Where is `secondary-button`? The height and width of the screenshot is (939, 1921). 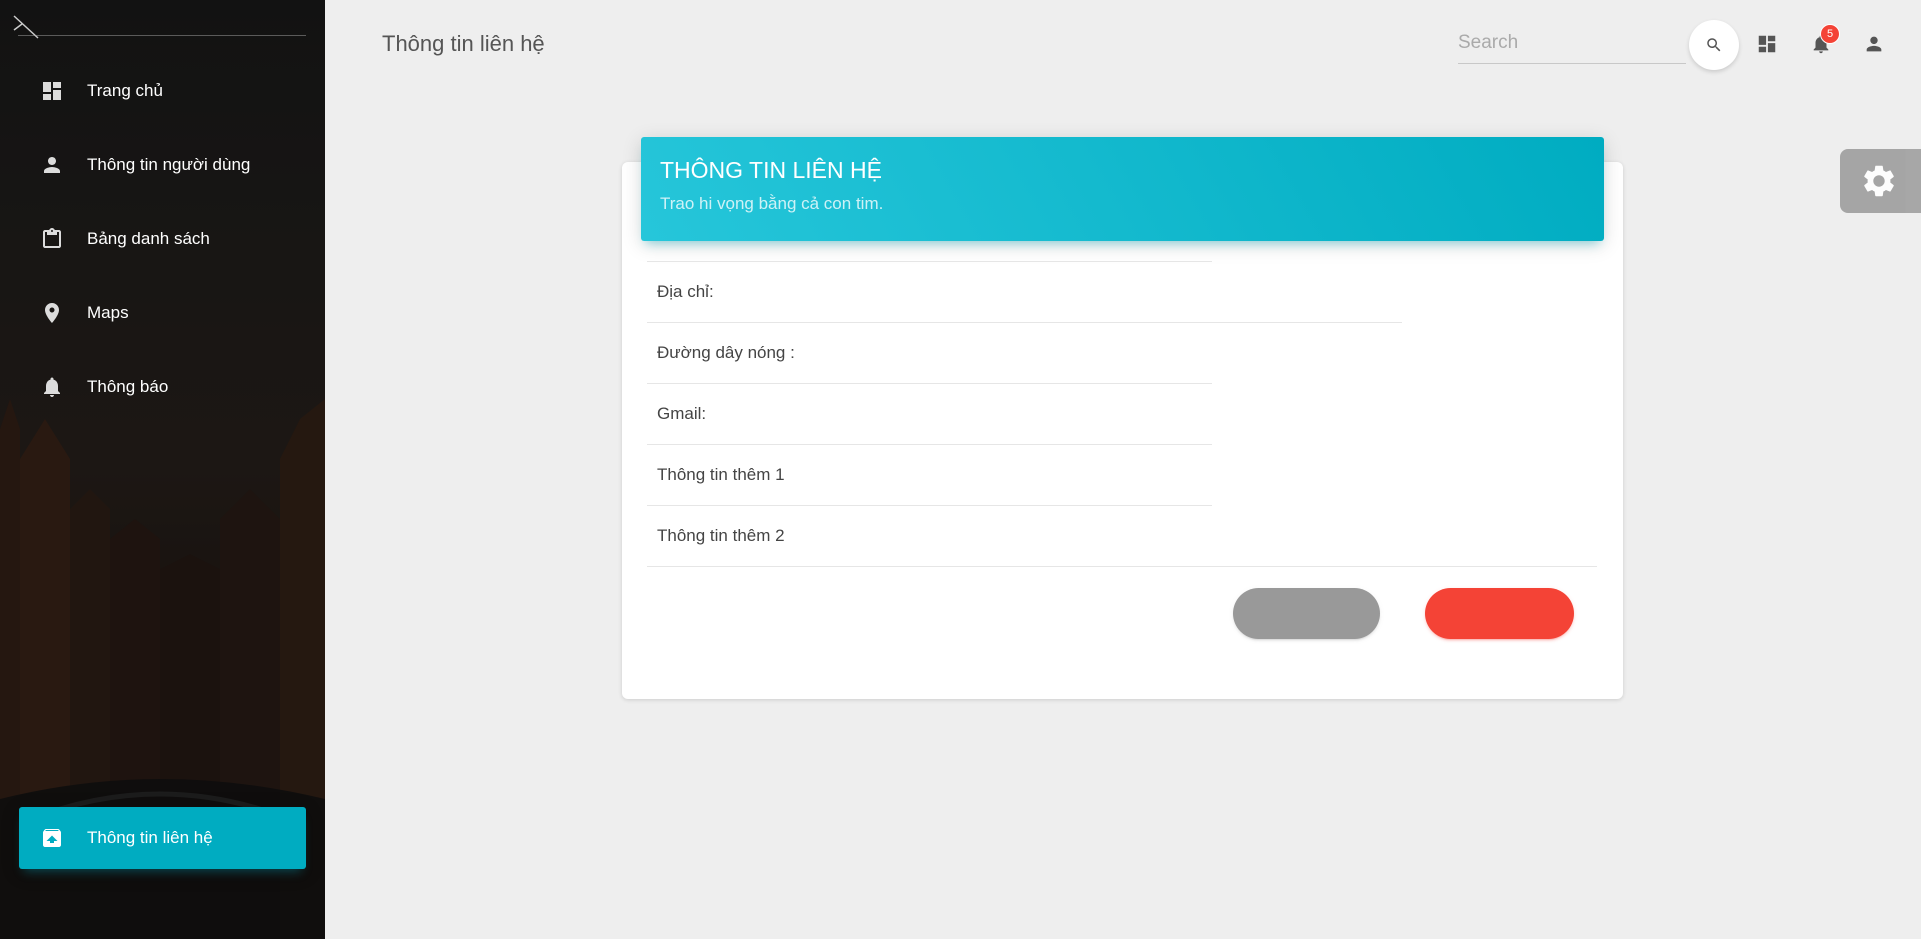 secondary-button is located at coordinates (1306, 613).